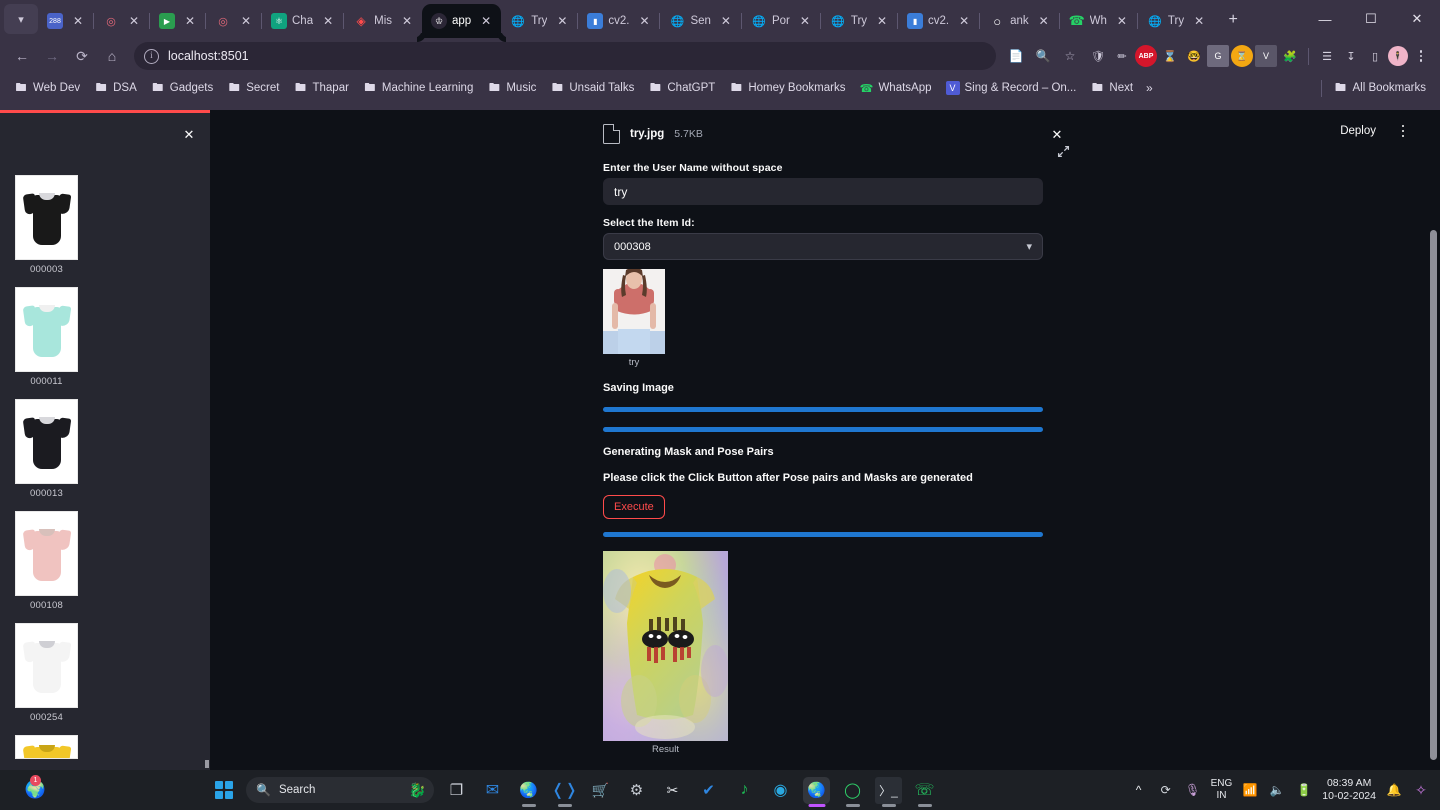  What do you see at coordinates (492, 790) in the screenshot?
I see `mail-icon: ✉` at bounding box center [492, 790].